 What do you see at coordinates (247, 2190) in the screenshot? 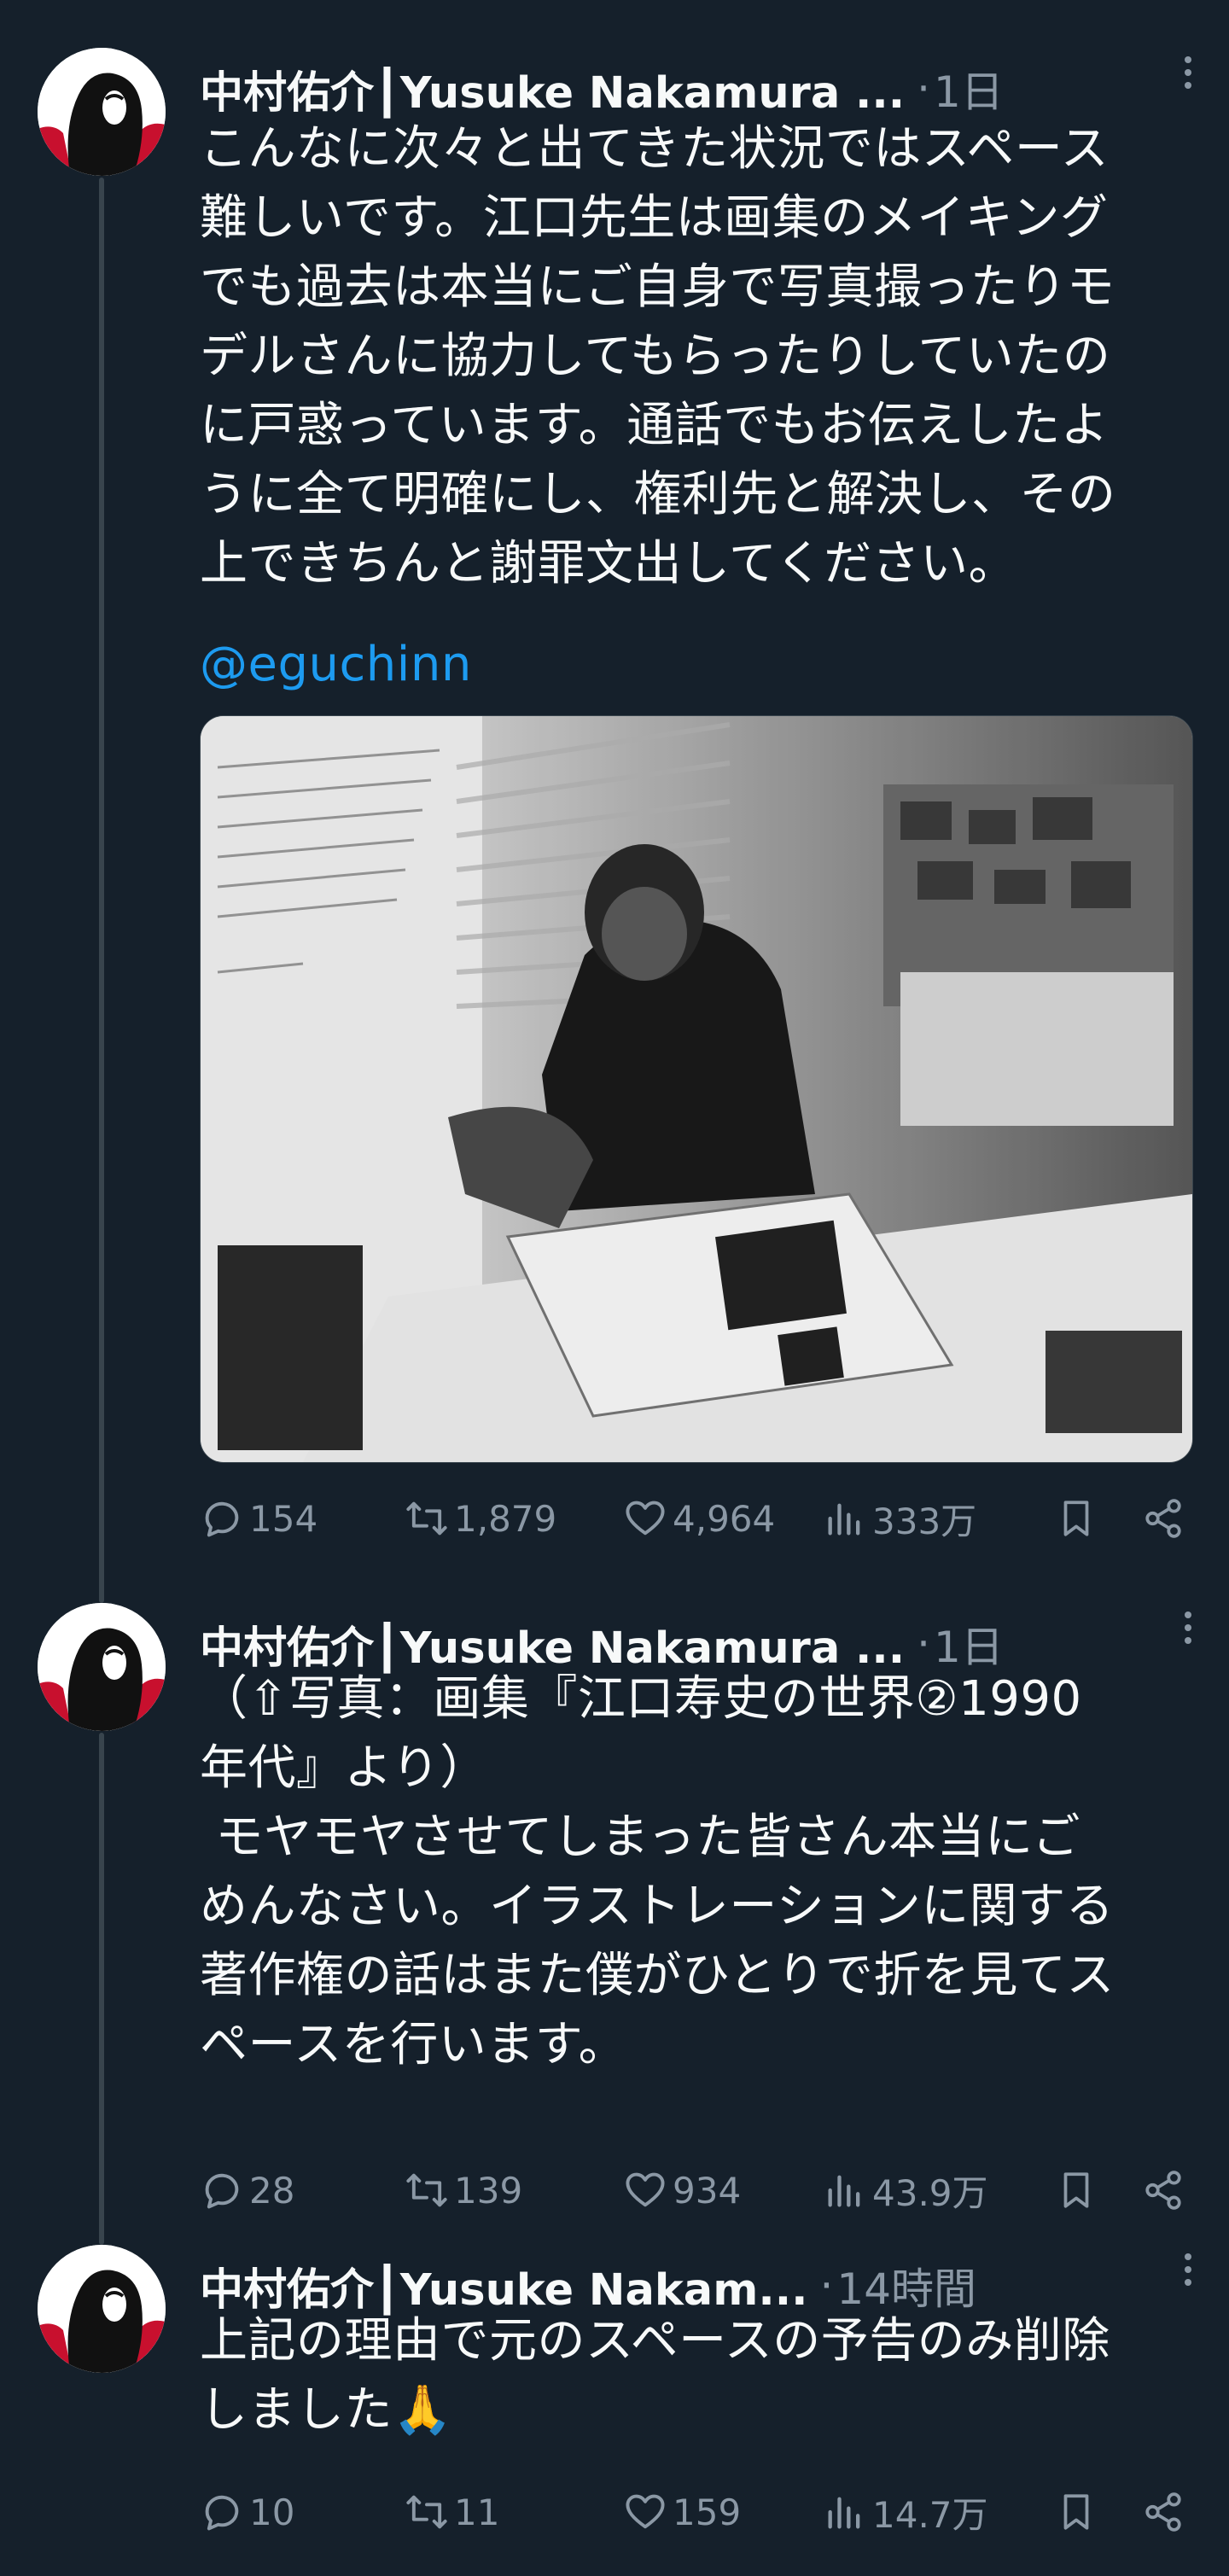
I see `reply-button: 28` at bounding box center [247, 2190].